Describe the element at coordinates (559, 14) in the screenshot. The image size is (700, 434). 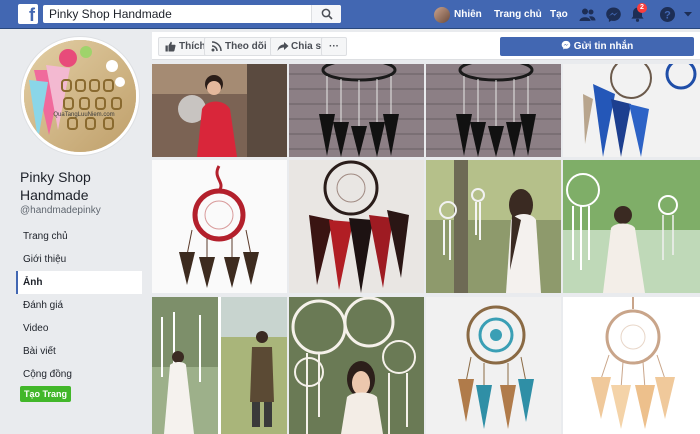
I see `nav-create-link: Tạo` at that location.